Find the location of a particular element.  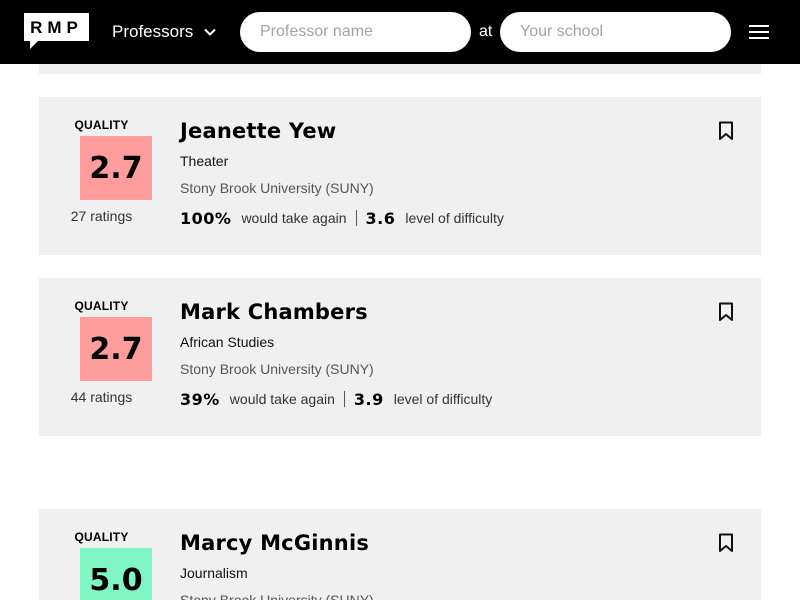

difficulty-value: 3.9 is located at coordinates (368, 399).